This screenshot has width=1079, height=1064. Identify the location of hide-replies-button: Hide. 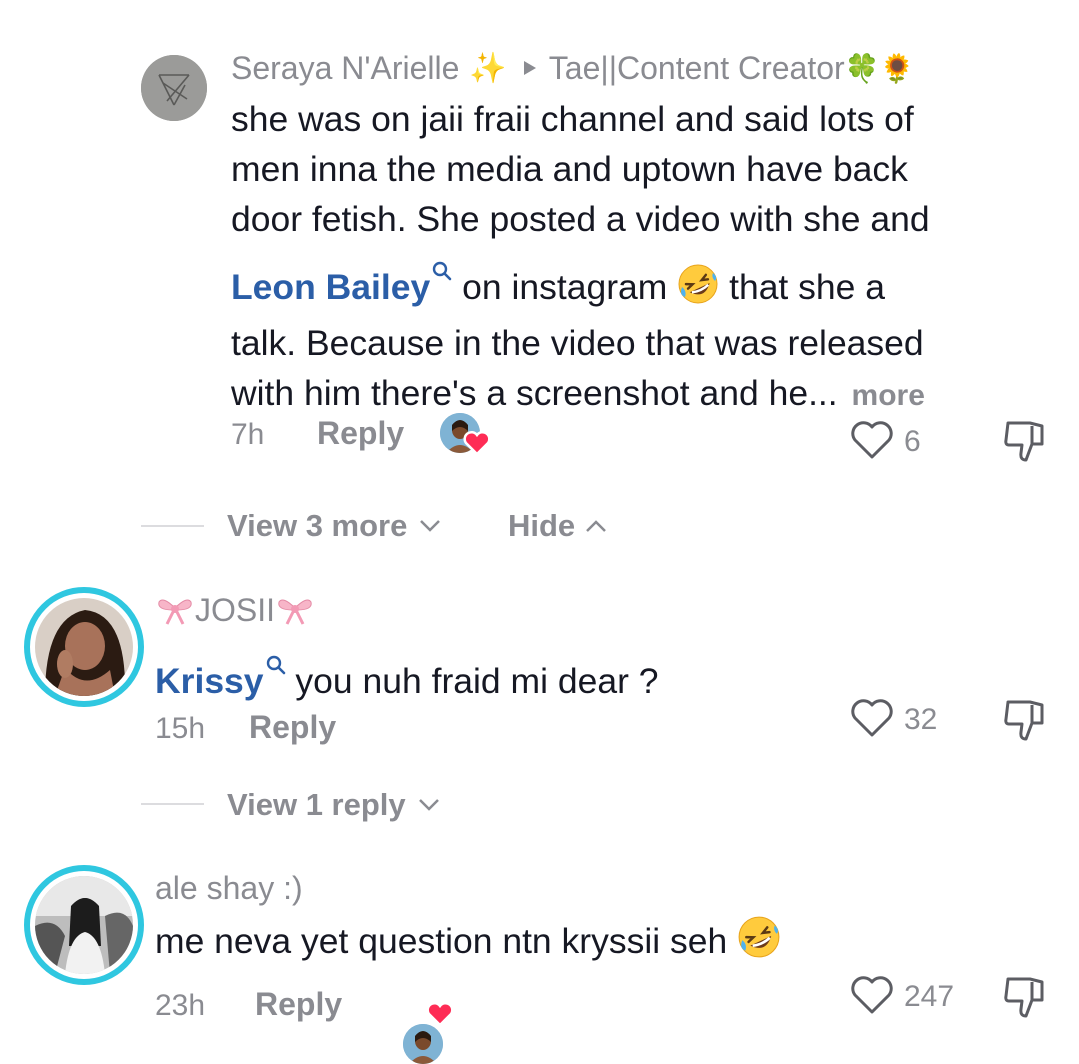
(557, 526).